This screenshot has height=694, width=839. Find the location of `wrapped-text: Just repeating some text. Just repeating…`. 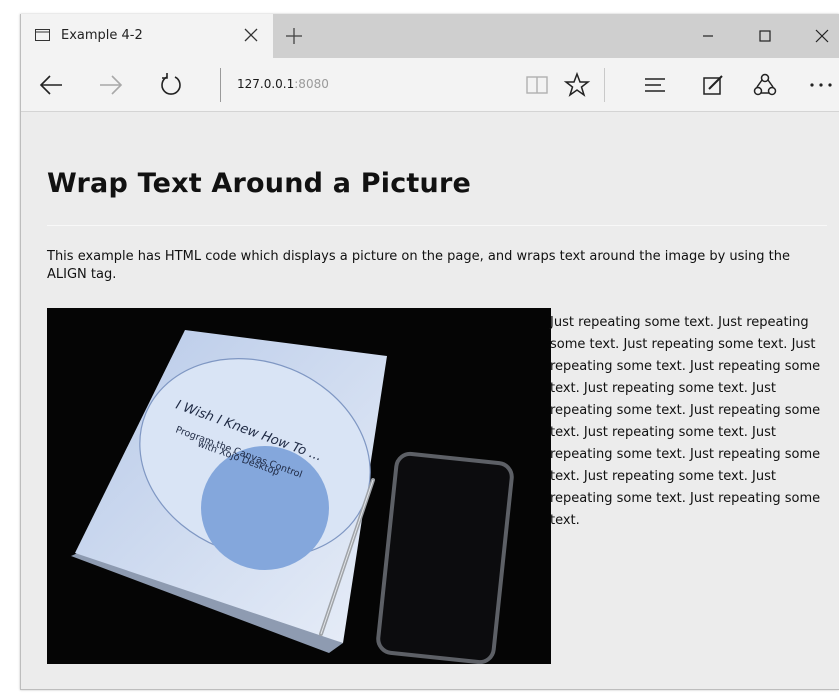

wrapped-text: Just repeating some text. Just repeating… is located at coordinates (685, 421).